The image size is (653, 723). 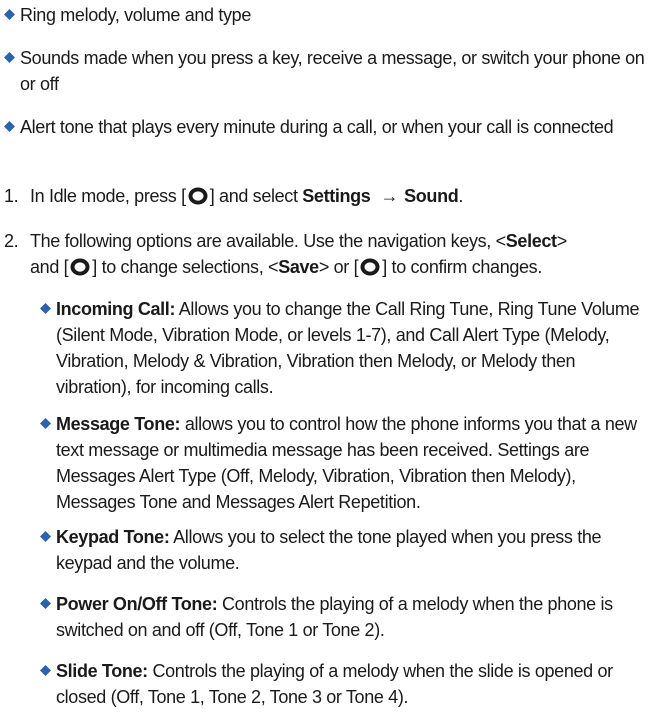 What do you see at coordinates (431, 196) in the screenshot?
I see `sound-label: Sound` at bounding box center [431, 196].